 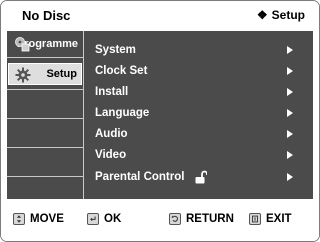 I want to click on setup-icon: ❖, so click(x=262, y=15).